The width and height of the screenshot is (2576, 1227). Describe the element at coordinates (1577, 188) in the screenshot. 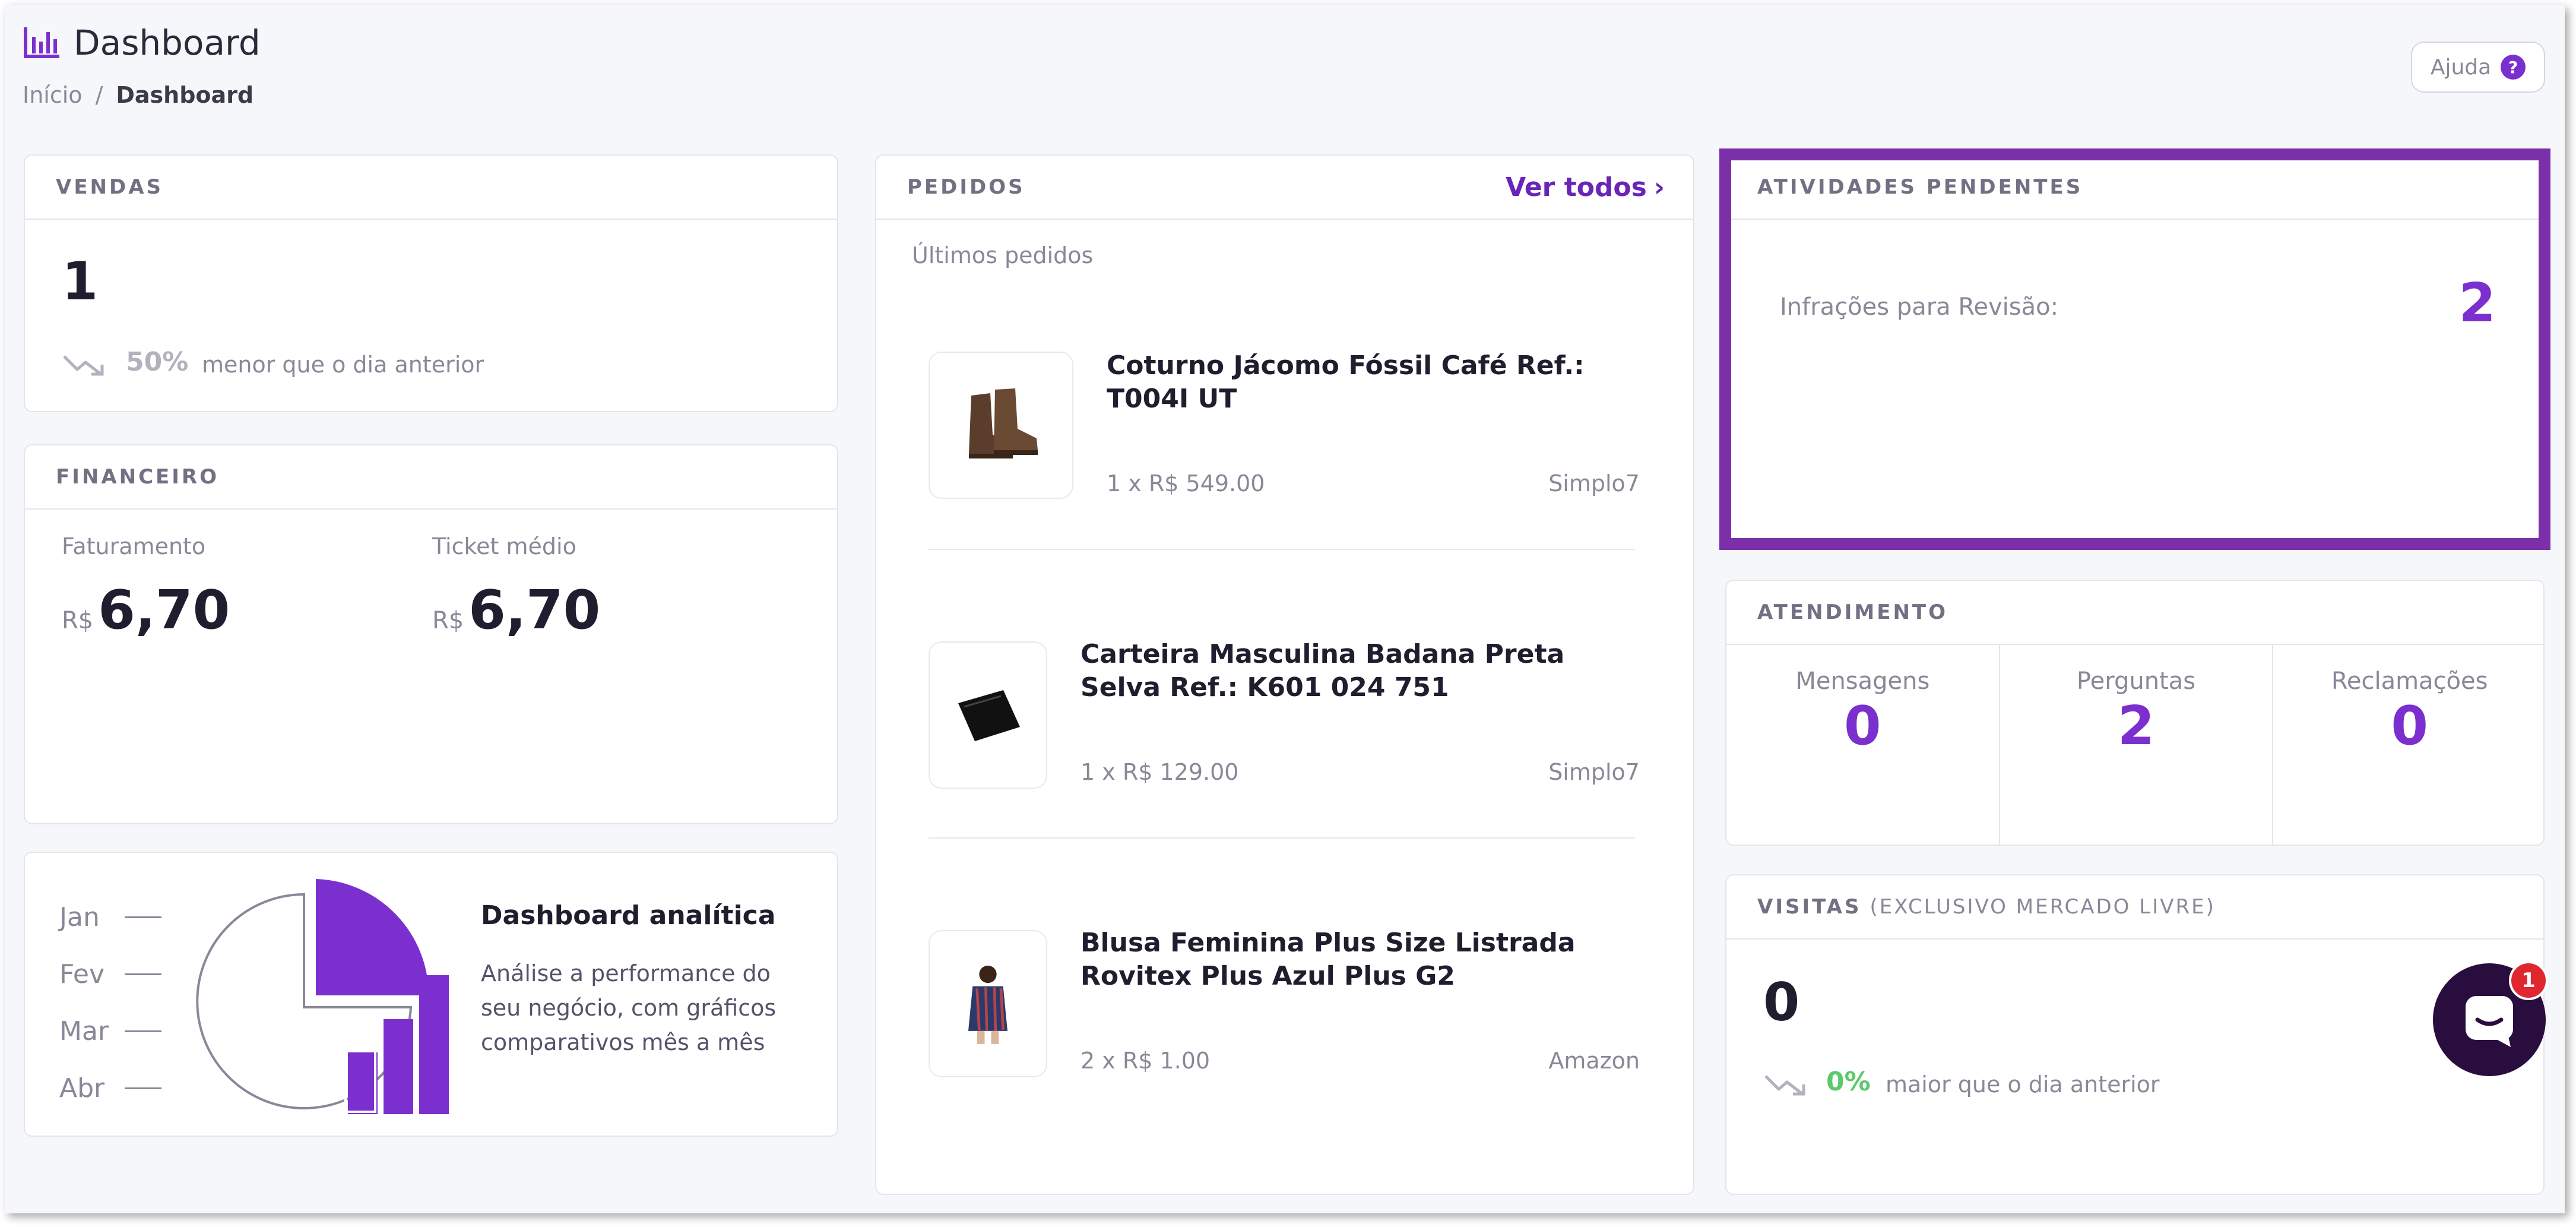

I see `see-all-label: Ver todos` at that location.